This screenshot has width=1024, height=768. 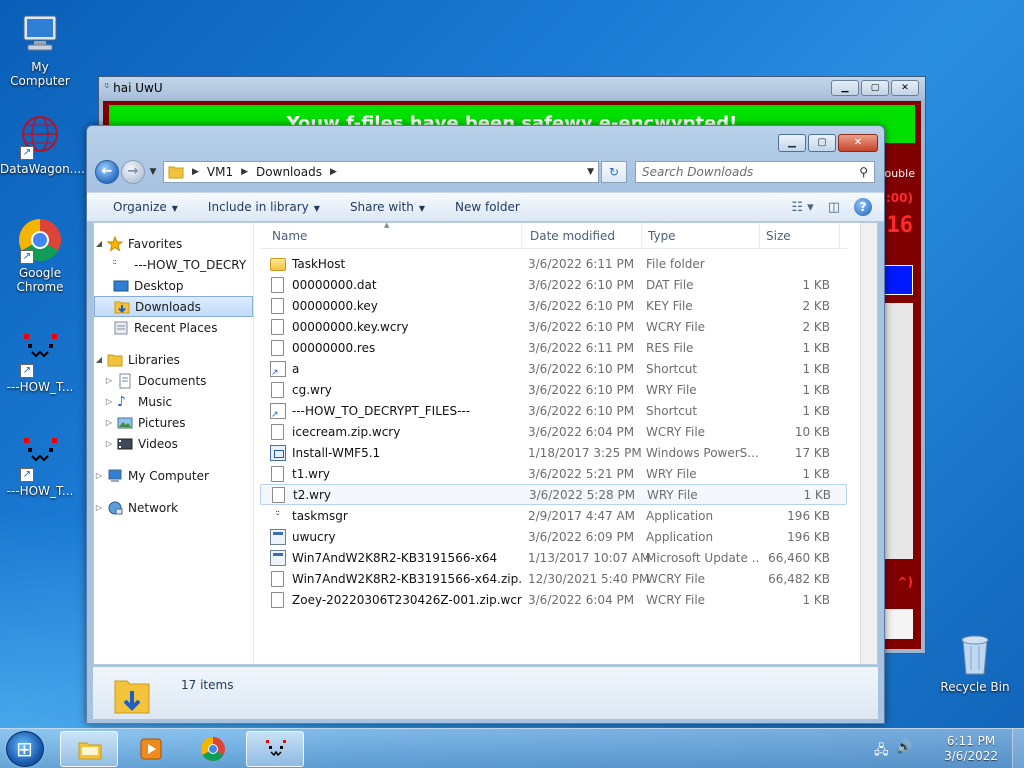 I want to click on file-name-cell: 00000000.key.wcry, so click(x=391, y=326).